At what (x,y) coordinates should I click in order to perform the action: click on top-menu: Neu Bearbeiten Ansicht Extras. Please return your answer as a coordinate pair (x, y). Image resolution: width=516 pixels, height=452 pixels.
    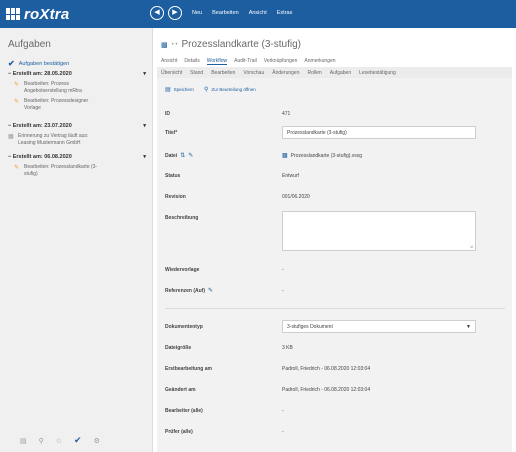
    Looking at the image, I should click on (247, 13).